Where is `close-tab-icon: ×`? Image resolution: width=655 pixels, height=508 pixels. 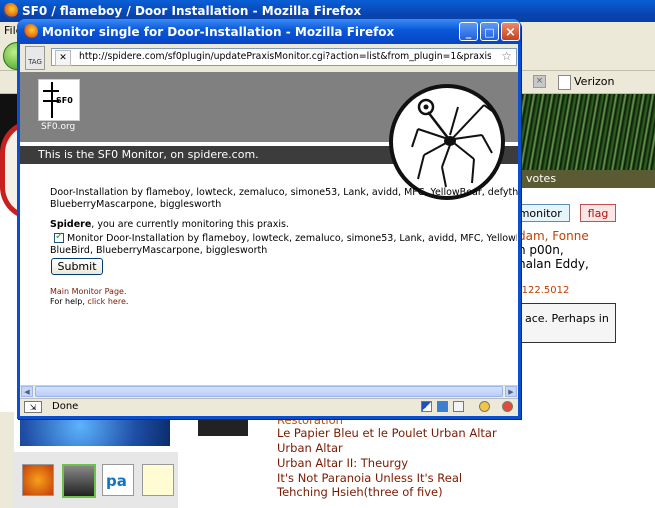
close-tab-icon: × is located at coordinates (539, 81).